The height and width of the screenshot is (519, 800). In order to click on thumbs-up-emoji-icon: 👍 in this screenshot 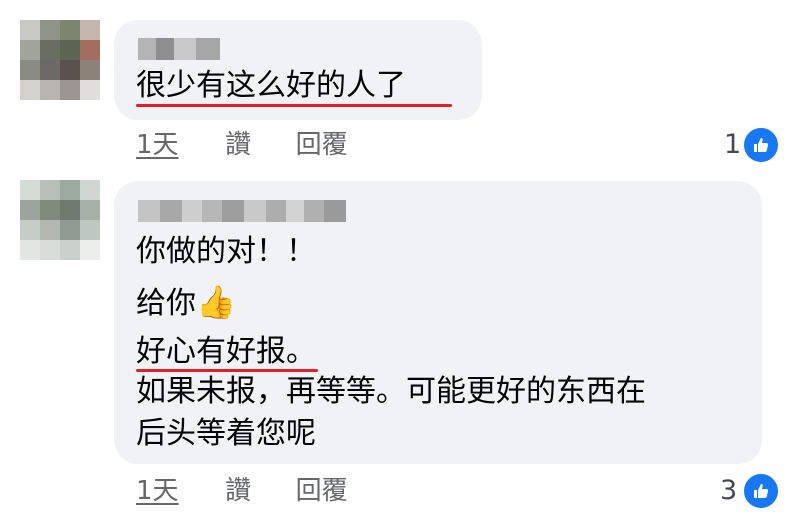, I will do `click(216, 302)`.